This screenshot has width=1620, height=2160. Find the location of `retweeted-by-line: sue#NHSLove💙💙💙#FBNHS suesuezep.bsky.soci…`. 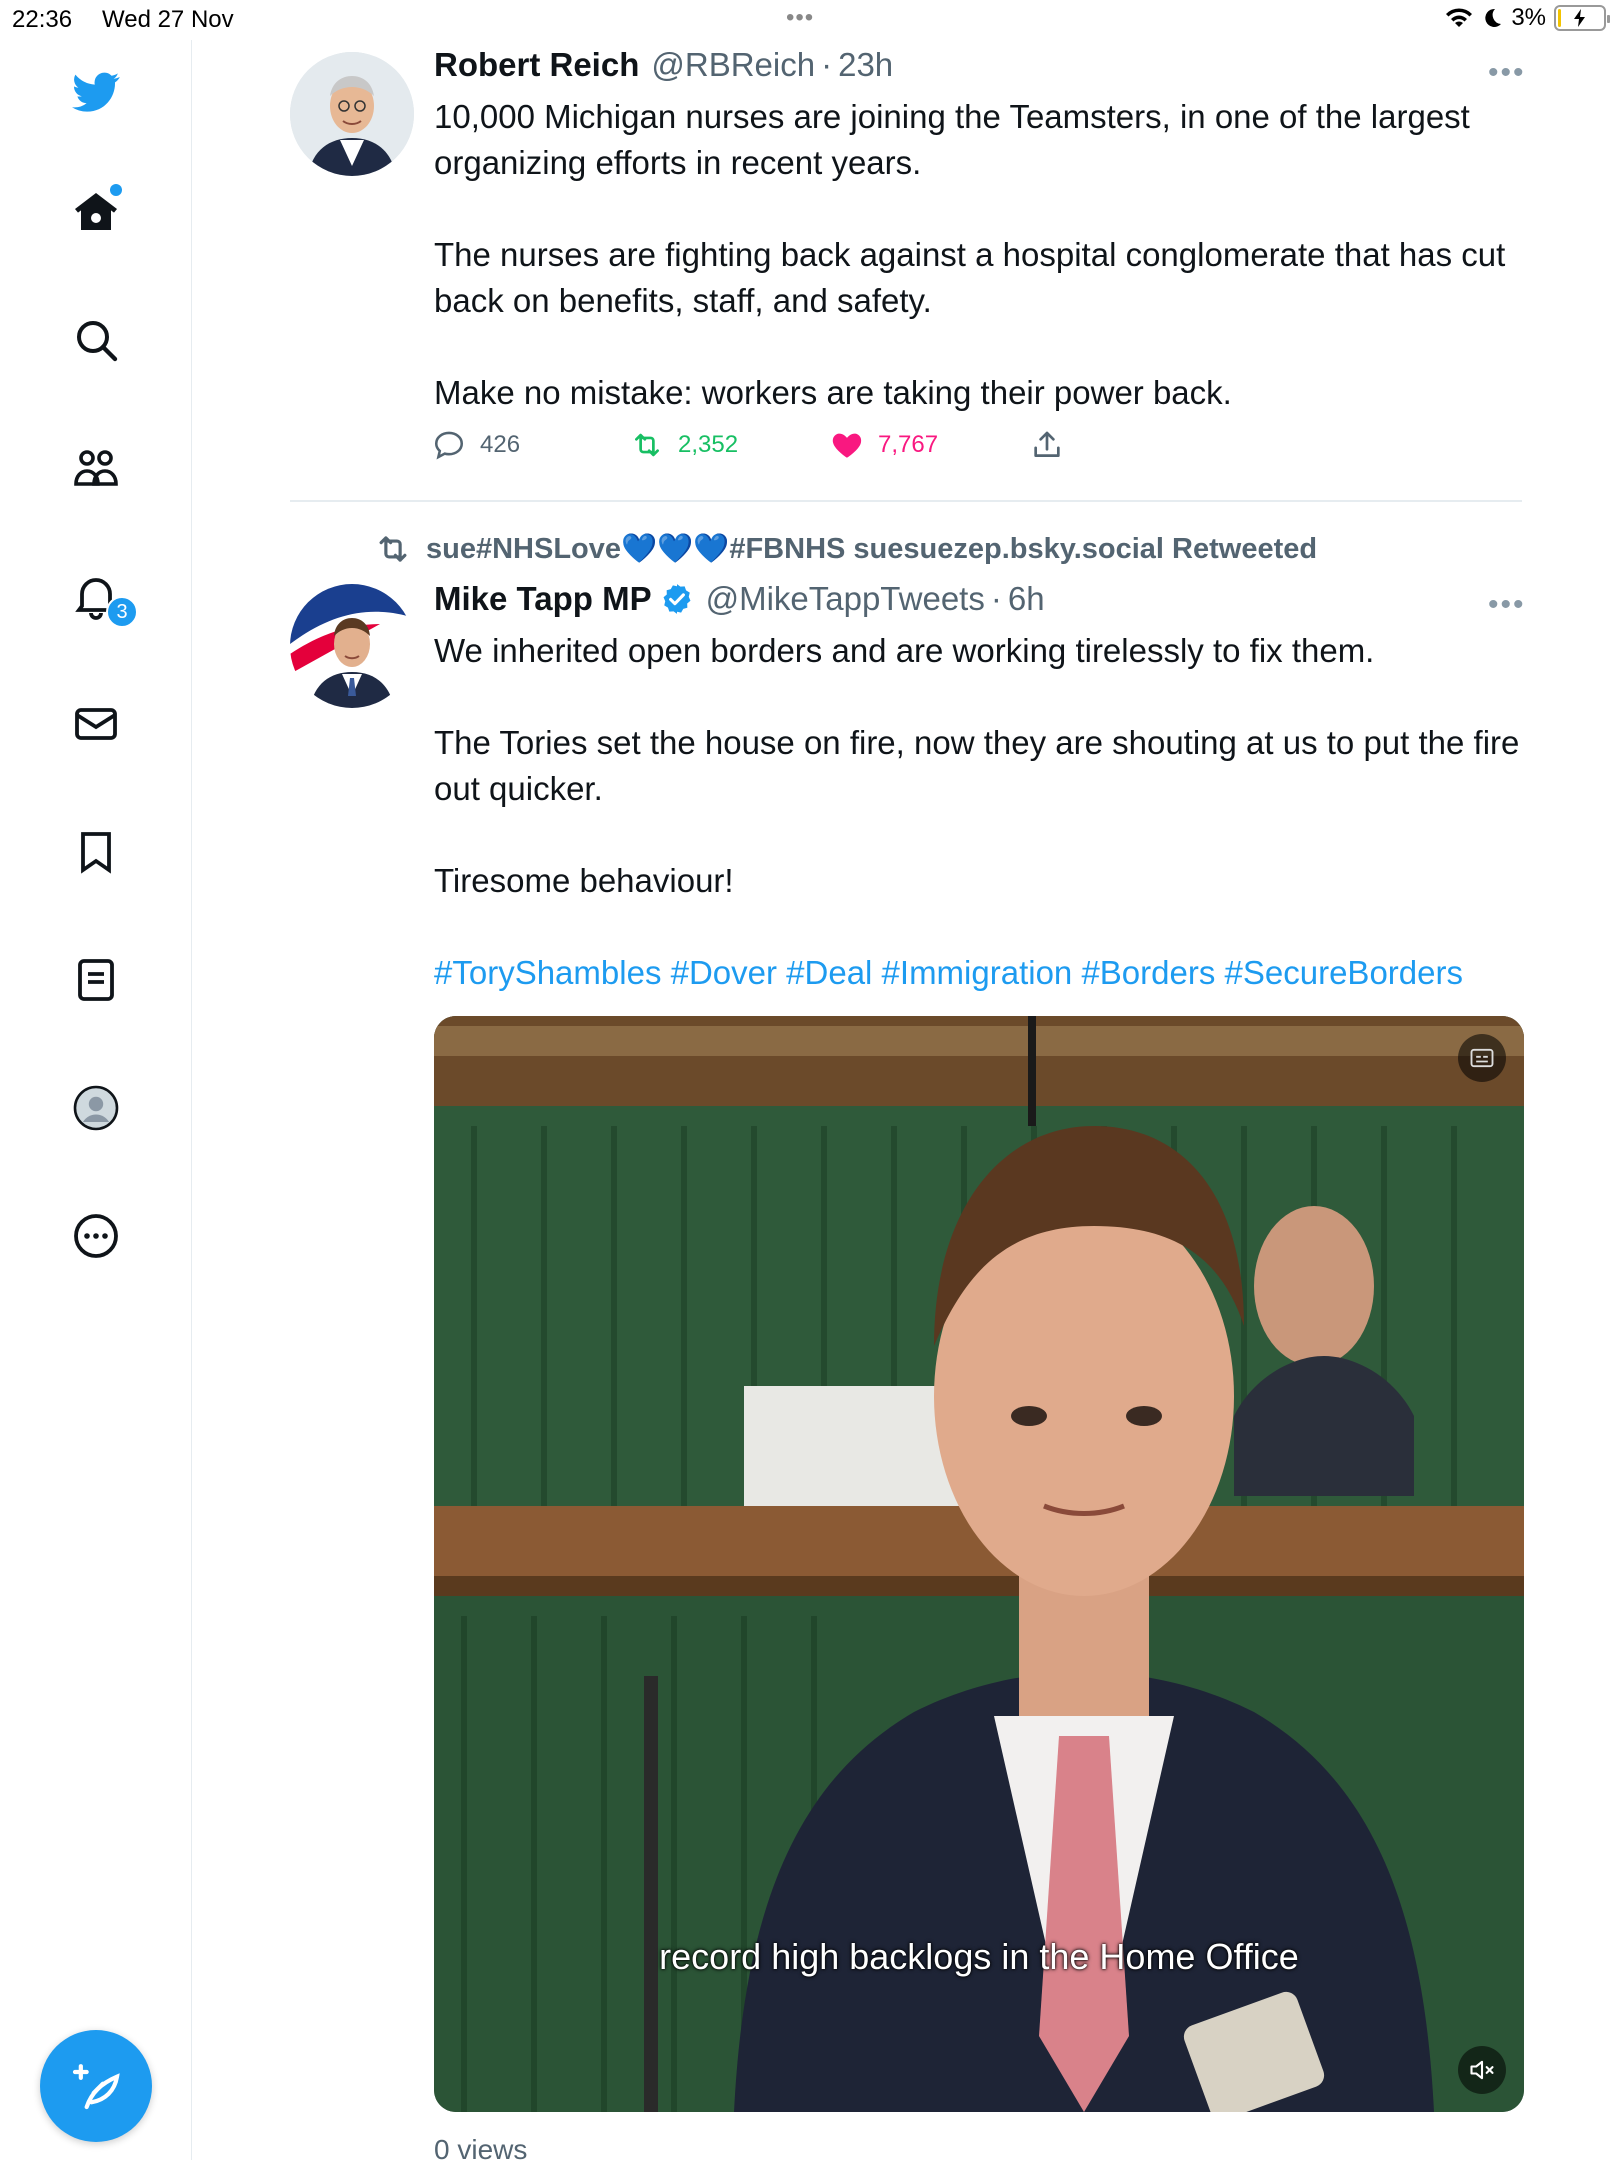

retweeted-by-line: sue#NHSLove💙💙💙#FBNHS suesuezep.bsky.soci… is located at coordinates (845, 549).